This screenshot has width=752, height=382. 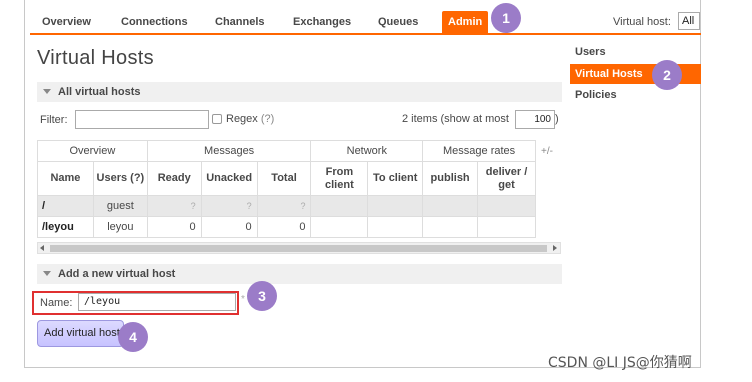 I want to click on annotation-badge-3: 3, so click(x=262, y=296).